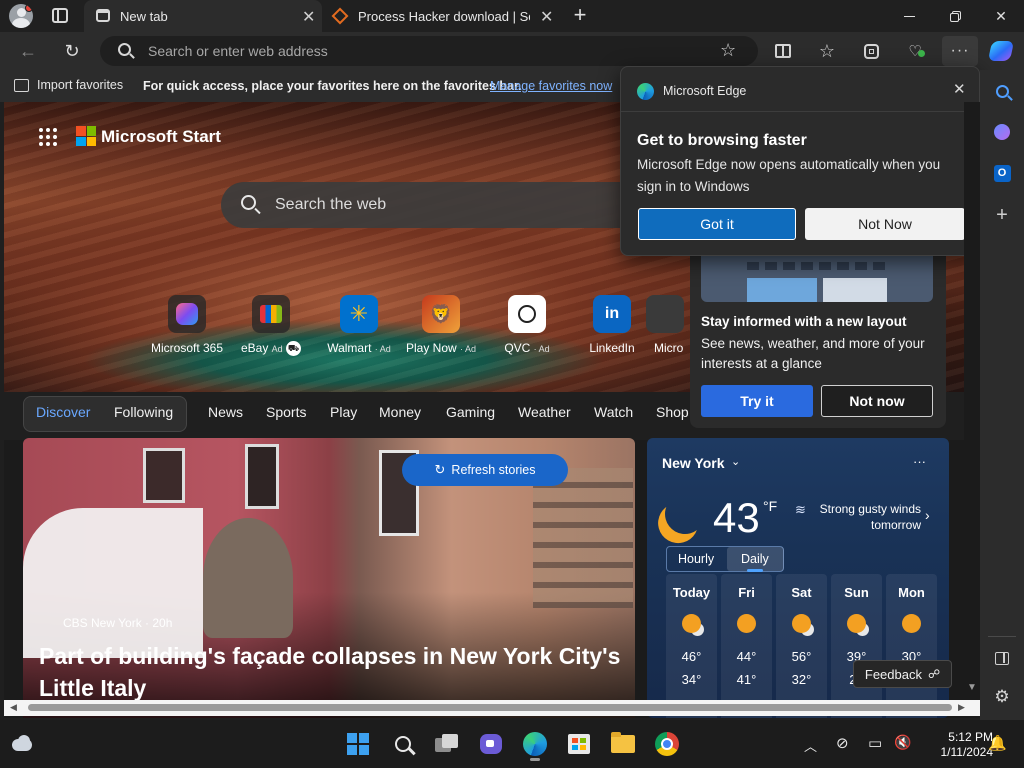 This screenshot has width=1024, height=768. What do you see at coordinates (955, 16) in the screenshot?
I see `restore-button` at bounding box center [955, 16].